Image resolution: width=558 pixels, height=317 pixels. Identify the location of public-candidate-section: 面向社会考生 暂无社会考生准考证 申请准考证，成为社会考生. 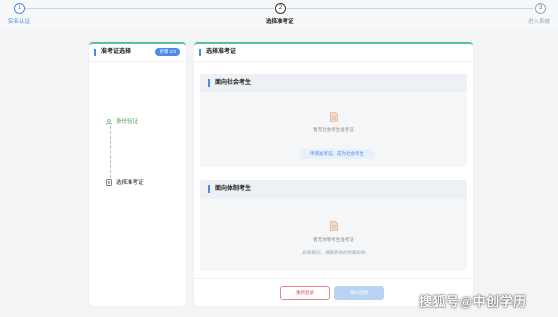
(333, 120).